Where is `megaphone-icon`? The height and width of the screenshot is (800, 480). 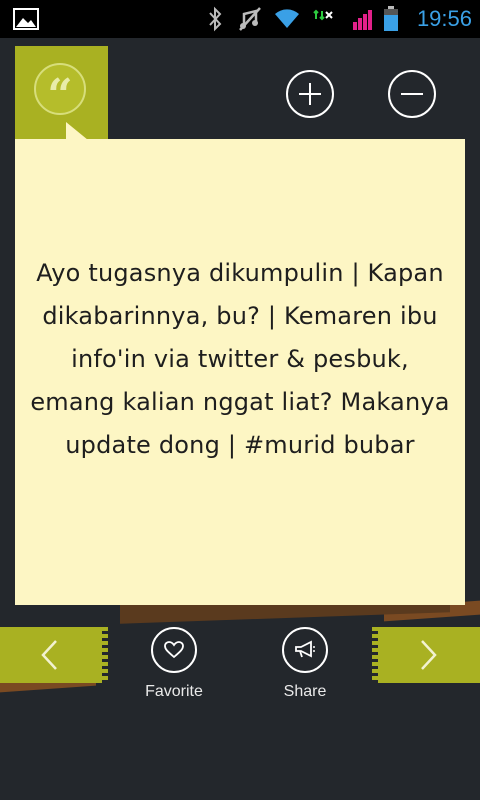 megaphone-icon is located at coordinates (305, 650).